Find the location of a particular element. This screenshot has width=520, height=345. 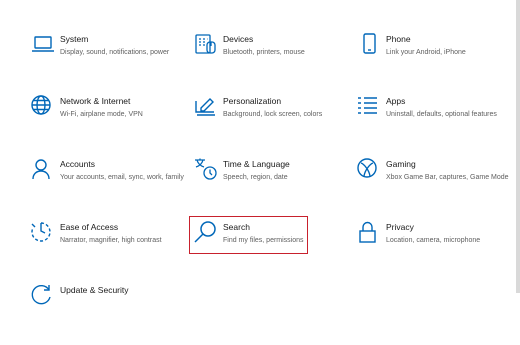

phone-icon is located at coordinates (369, 45).